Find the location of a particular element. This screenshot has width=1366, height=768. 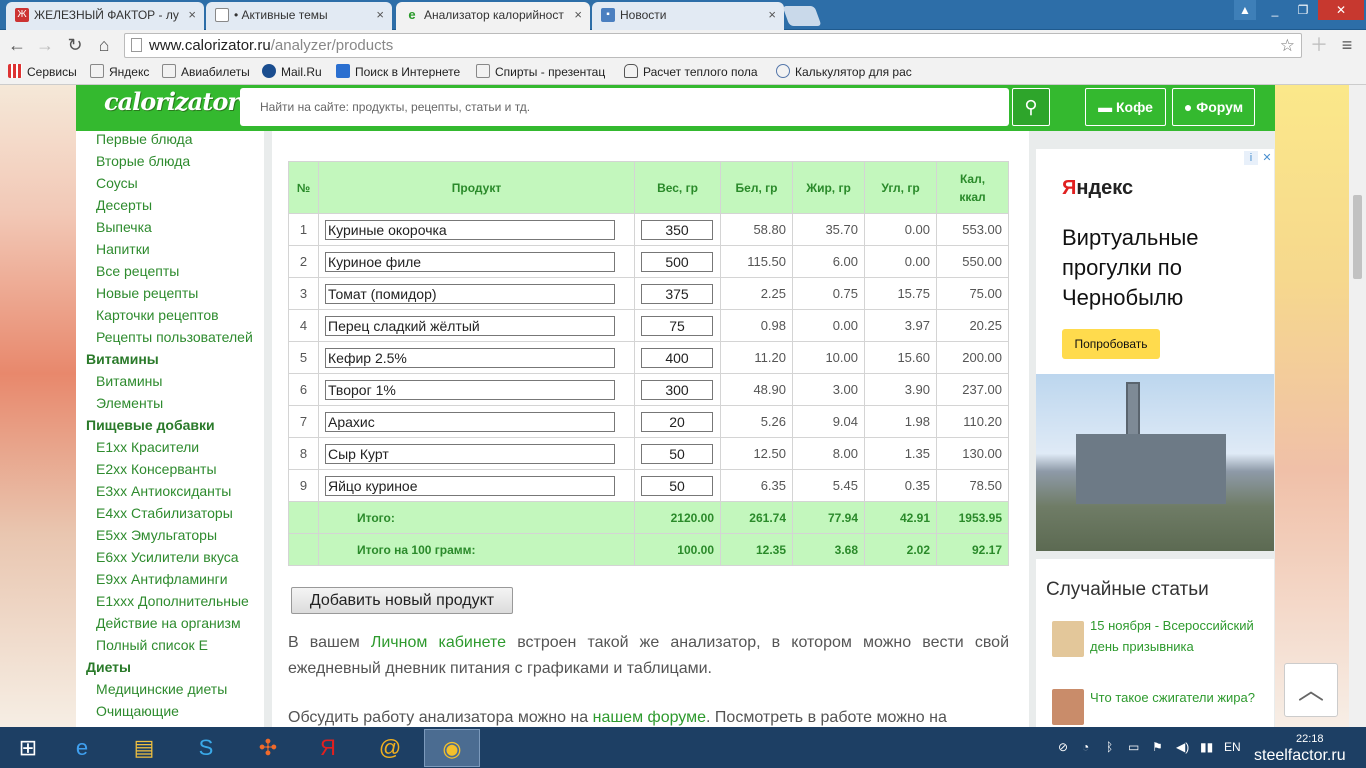

sidebar-category: Витамины is located at coordinates (122, 359).